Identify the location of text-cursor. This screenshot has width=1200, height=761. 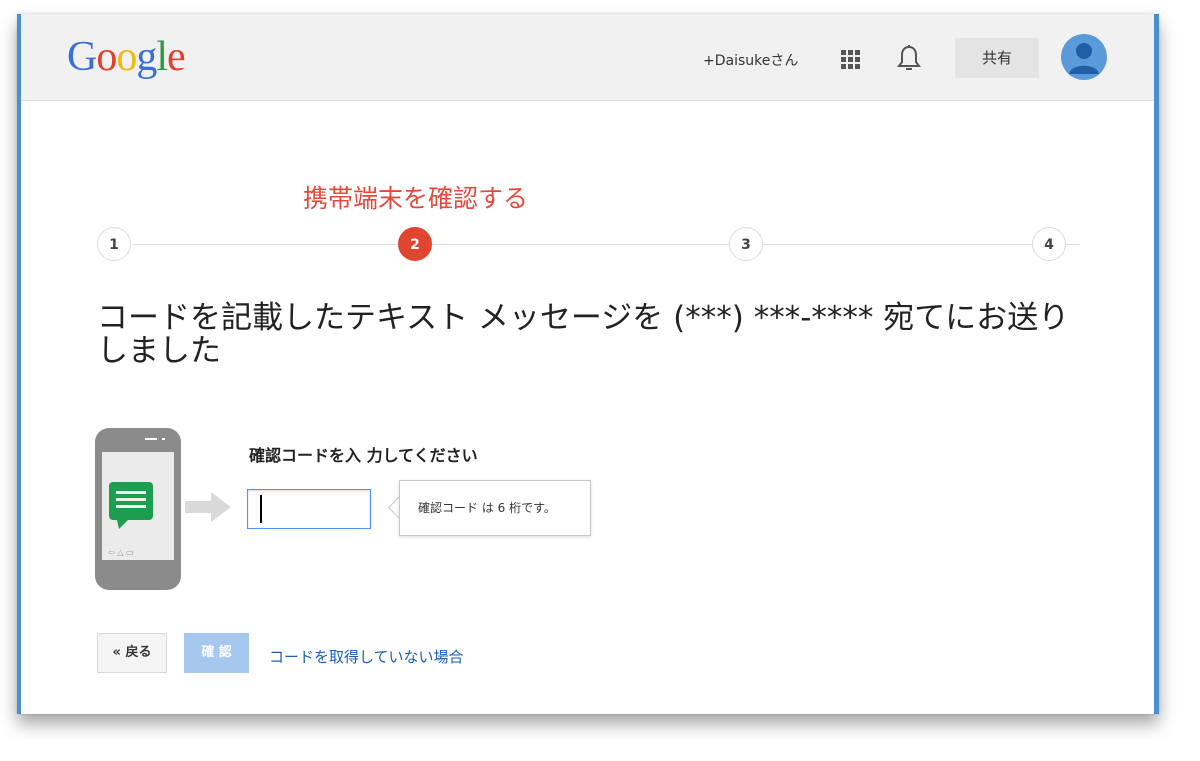
(261, 509).